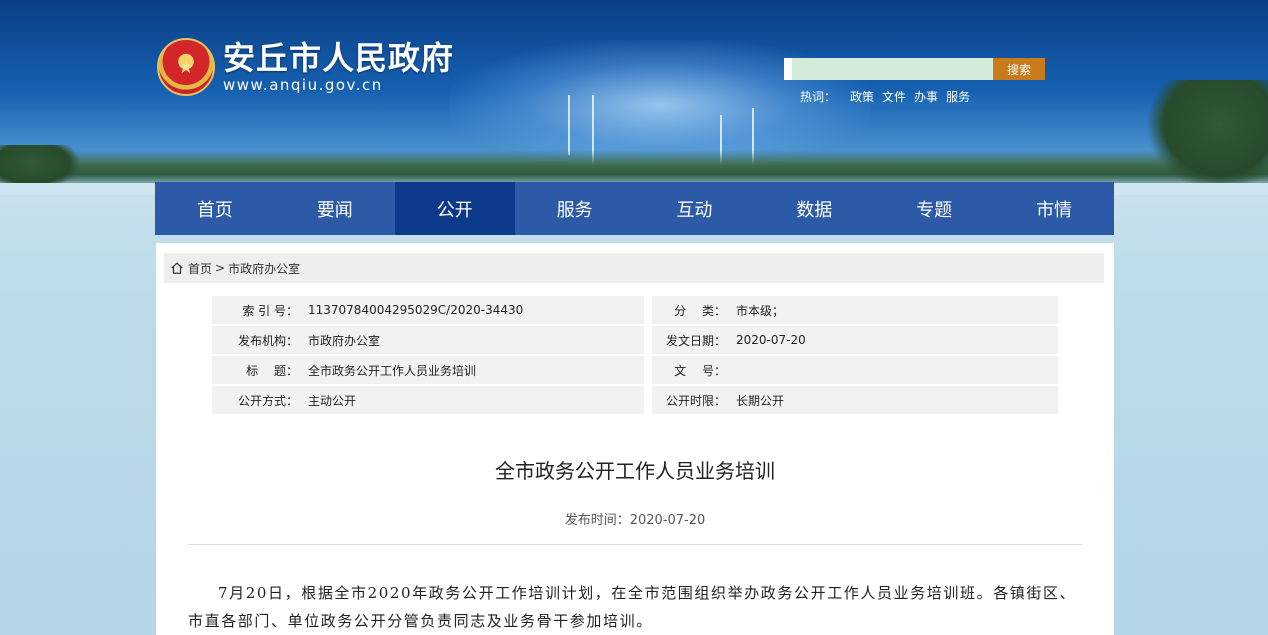 This screenshot has height=635, width=1268. What do you see at coordinates (259, 310) in the screenshot?
I see `meta-key: 索 引 号：` at bounding box center [259, 310].